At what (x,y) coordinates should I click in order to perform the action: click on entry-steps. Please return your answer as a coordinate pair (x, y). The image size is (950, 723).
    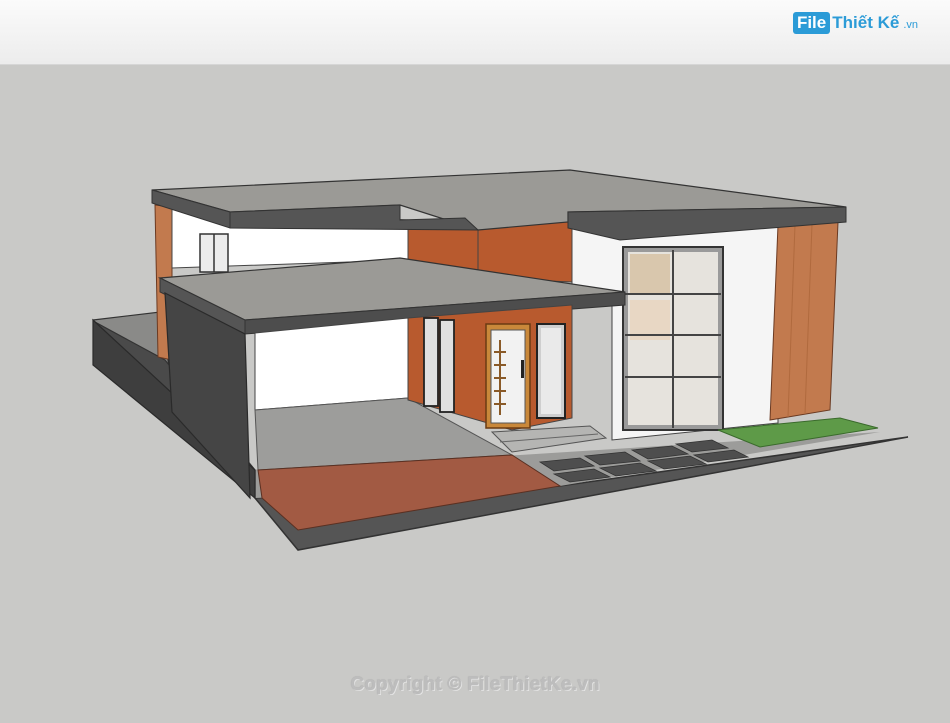
    Looking at the image, I should click on (549, 439).